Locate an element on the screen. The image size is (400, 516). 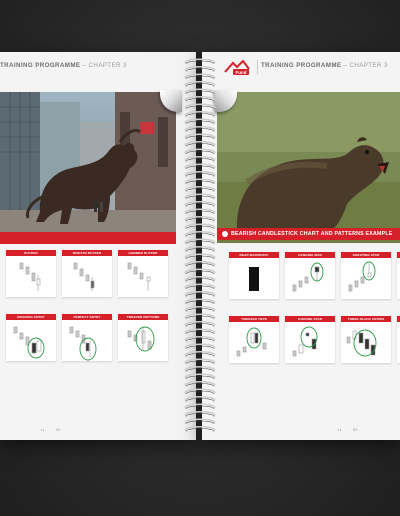
fund-logo: Fund is located at coordinates (237, 67).